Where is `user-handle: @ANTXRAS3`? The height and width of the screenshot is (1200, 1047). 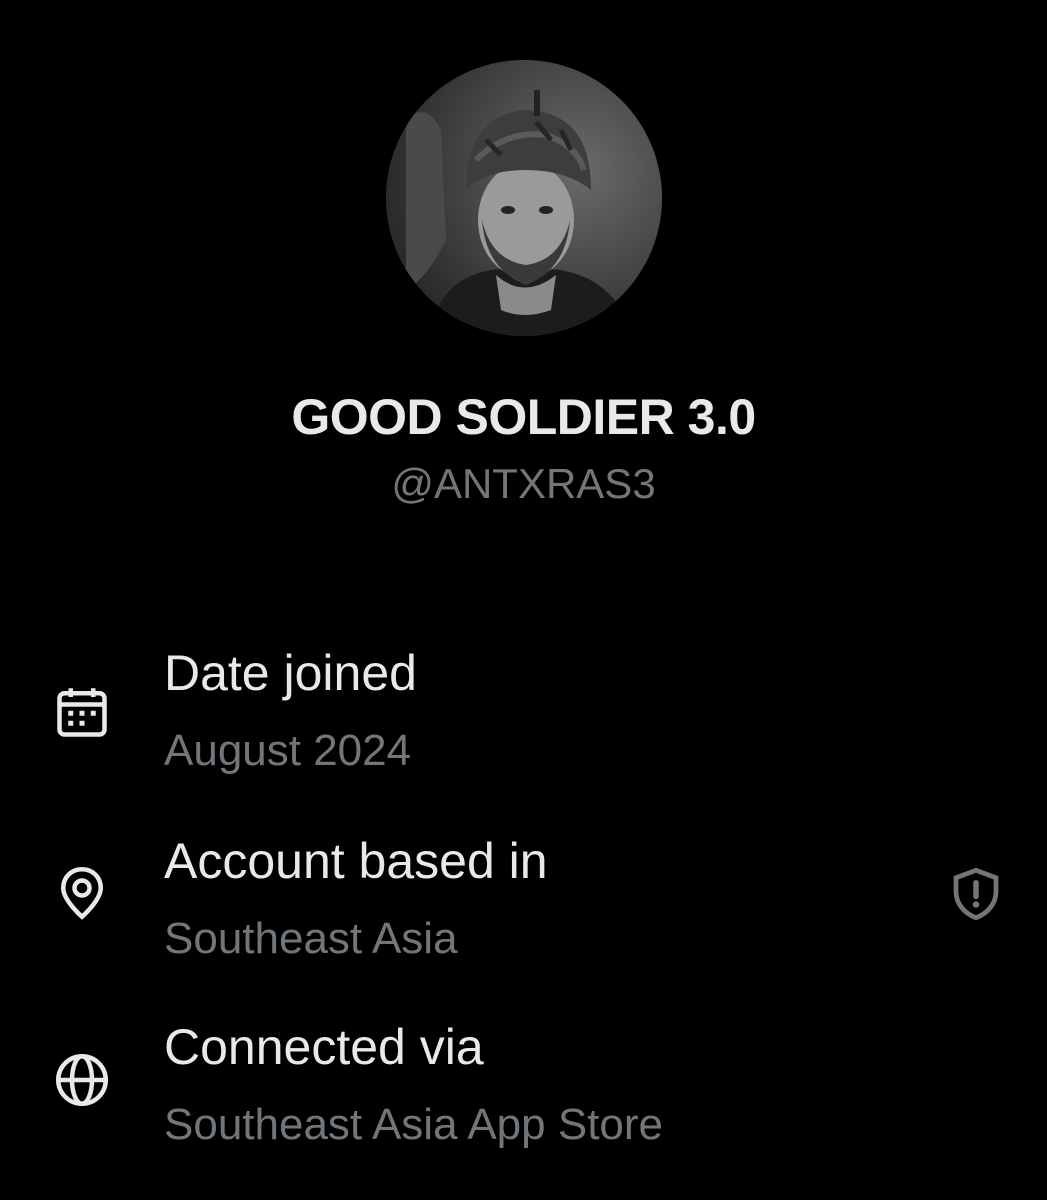 user-handle: @ANTXRAS3 is located at coordinates (523, 483).